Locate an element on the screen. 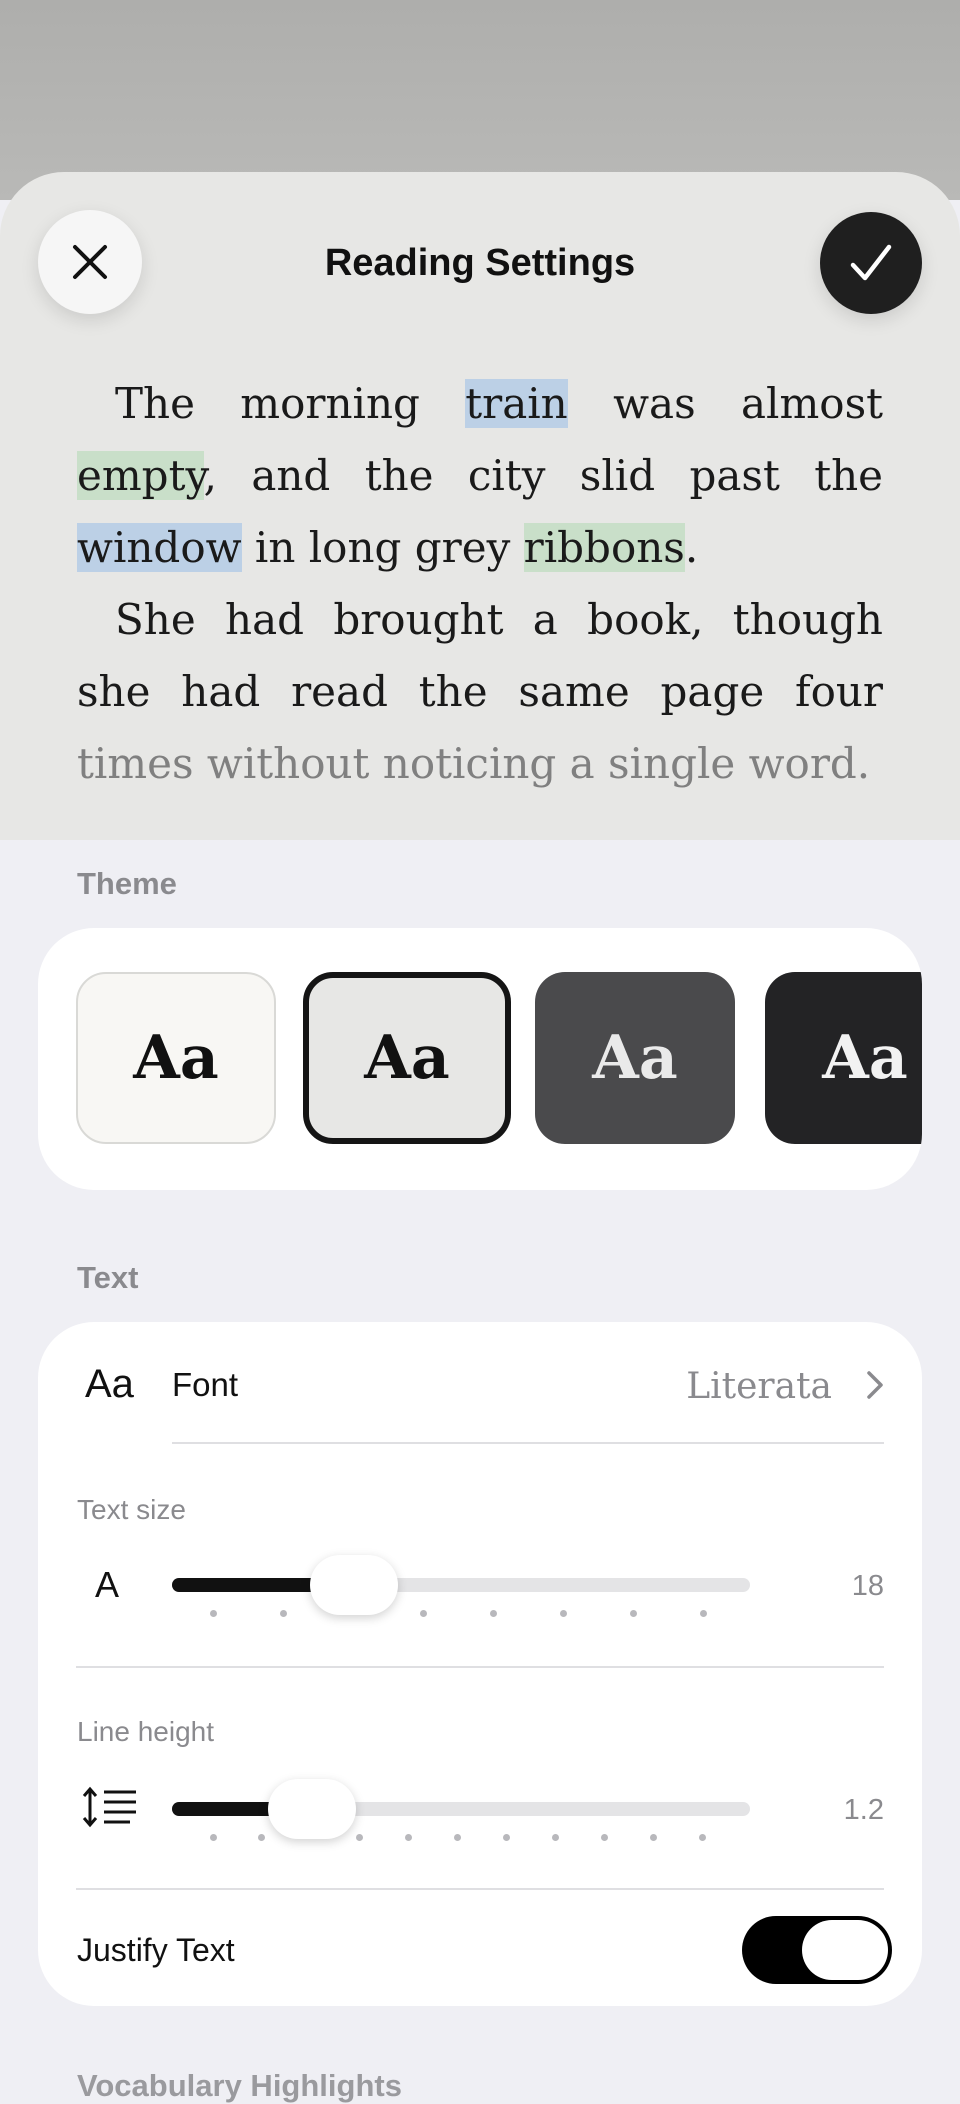  justify-text-toggle is located at coordinates (817, 1950).